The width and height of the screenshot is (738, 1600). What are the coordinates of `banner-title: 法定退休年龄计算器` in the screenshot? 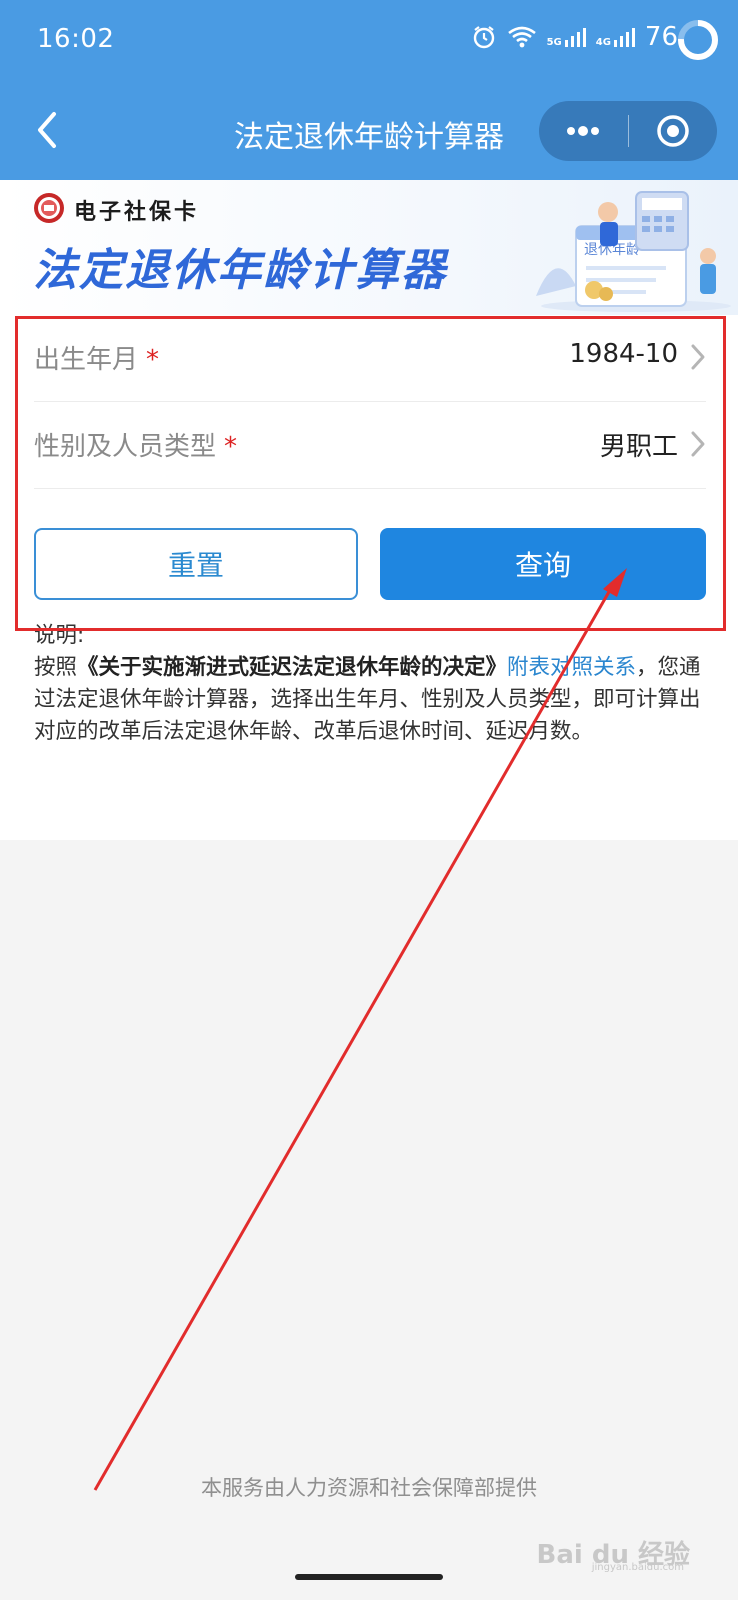 It's located at (240, 270).